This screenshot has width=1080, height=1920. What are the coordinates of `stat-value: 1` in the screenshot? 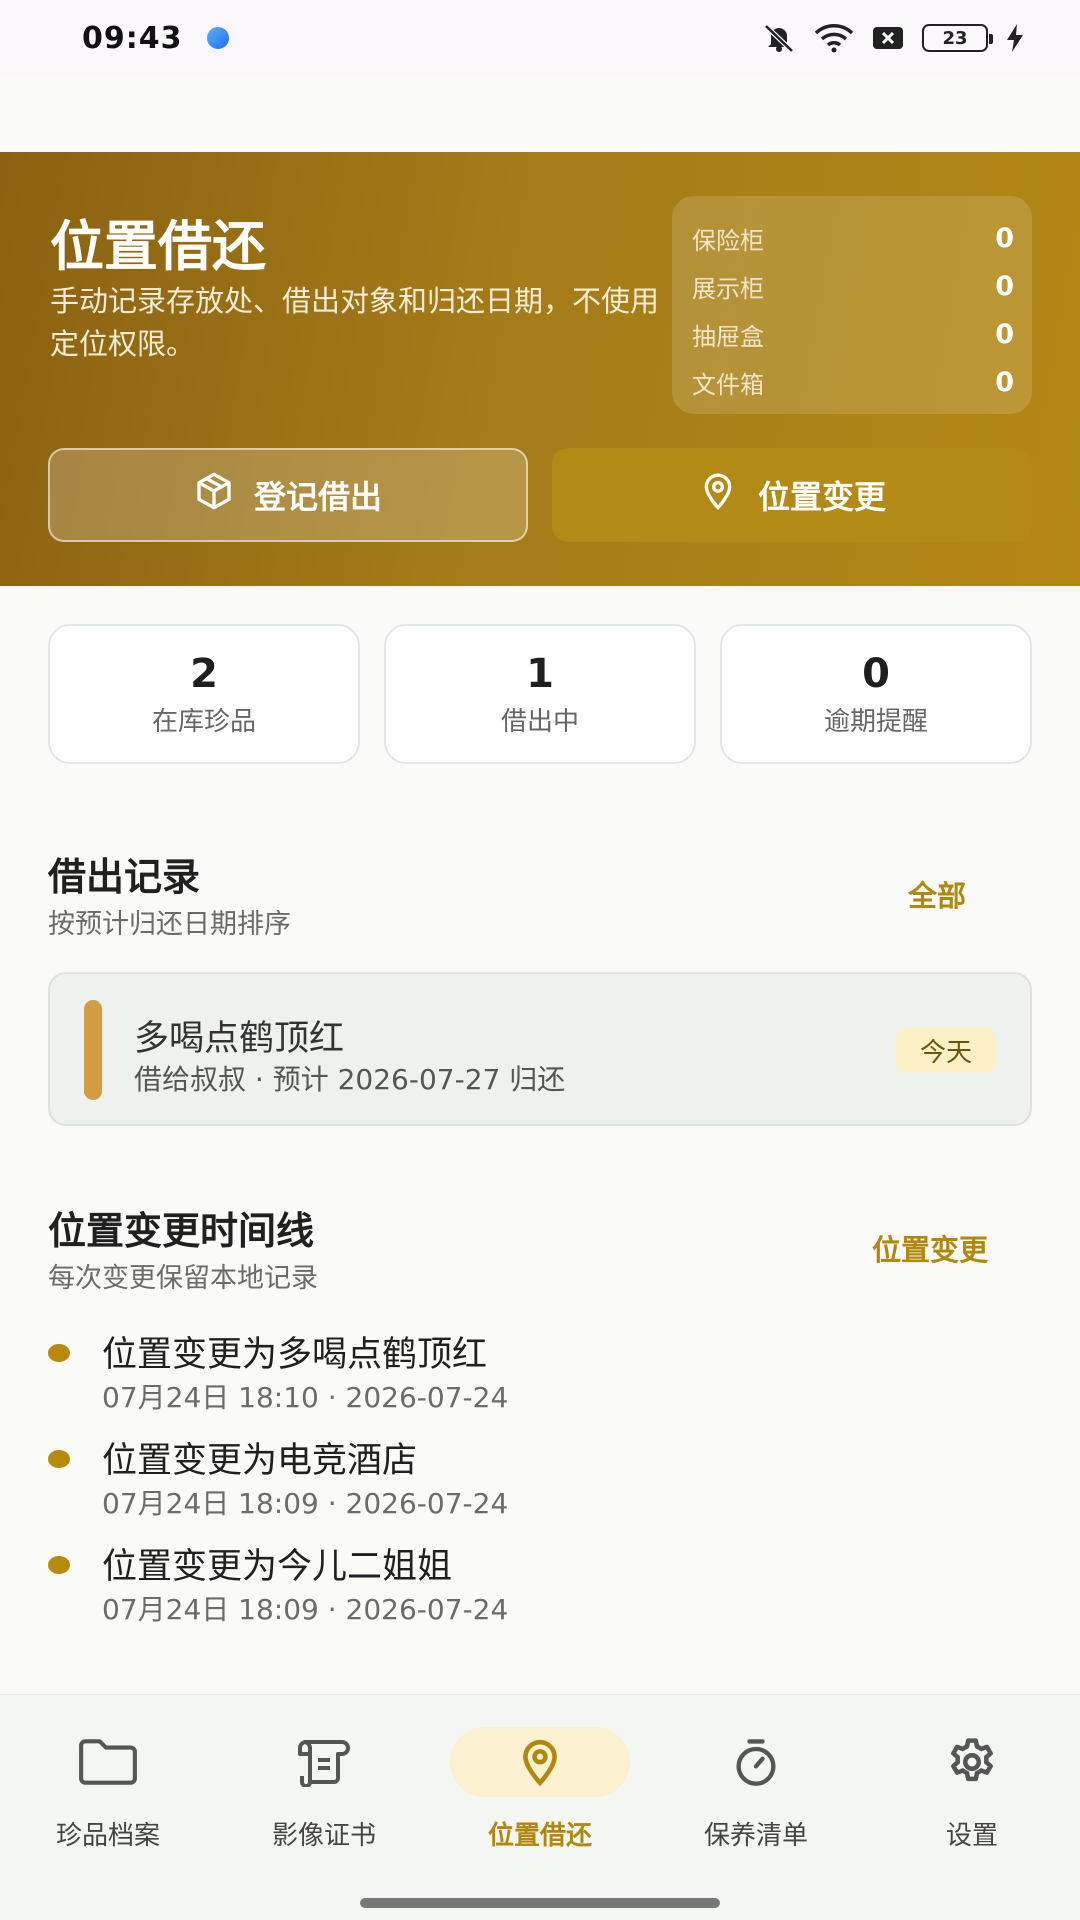 It's located at (540, 673).